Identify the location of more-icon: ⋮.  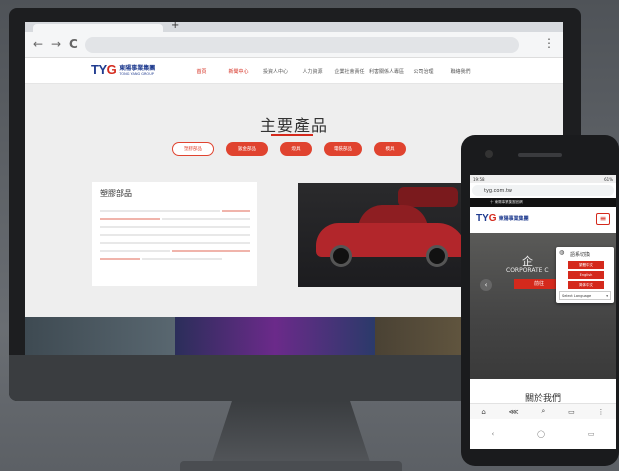
(601, 412).